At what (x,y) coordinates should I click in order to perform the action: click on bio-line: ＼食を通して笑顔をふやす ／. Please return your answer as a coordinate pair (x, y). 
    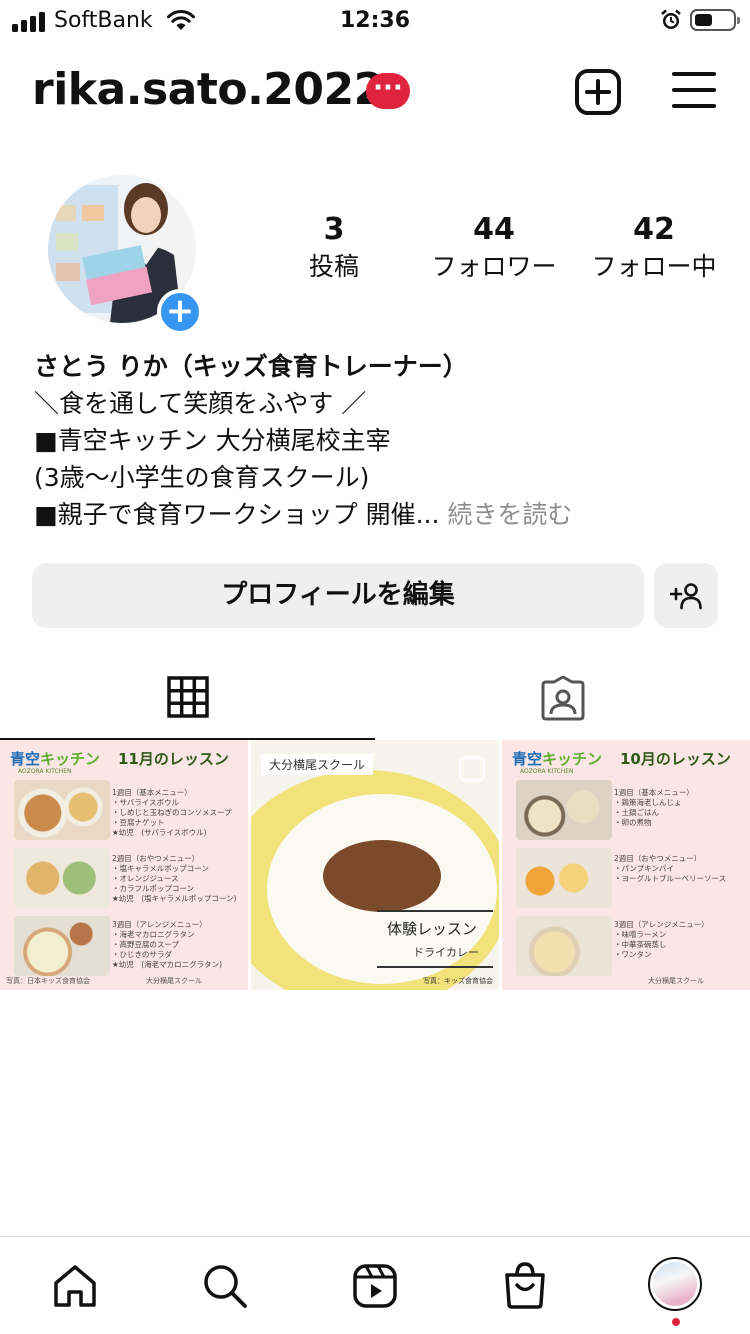
    Looking at the image, I should click on (200, 403).